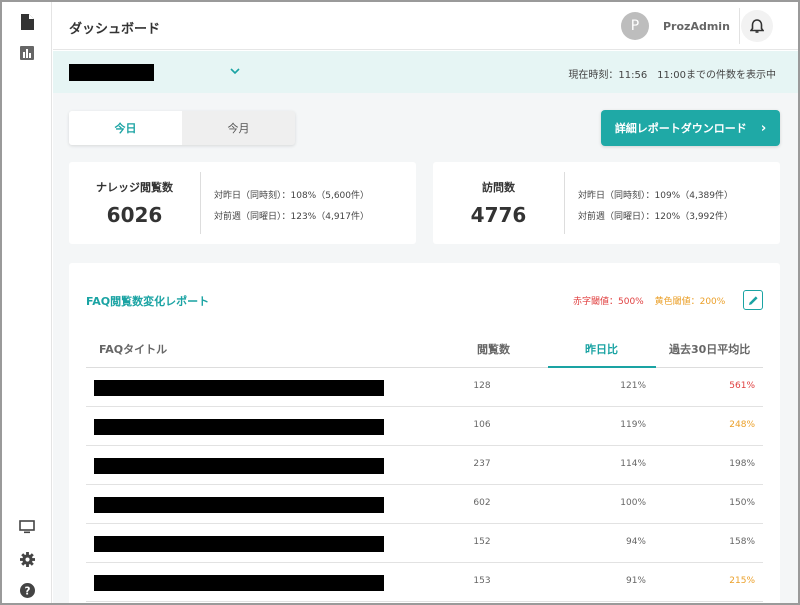 The image size is (800, 605). What do you see at coordinates (424, 427) in the screenshot?
I see `table-row: 106 119% 248%` at bounding box center [424, 427].